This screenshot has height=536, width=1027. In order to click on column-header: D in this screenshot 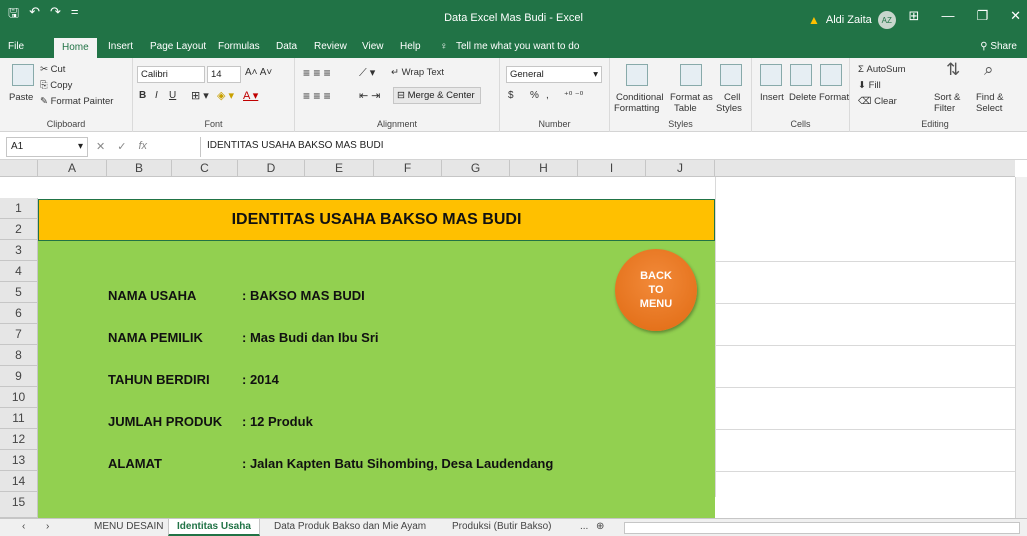, I will do `click(271, 168)`.